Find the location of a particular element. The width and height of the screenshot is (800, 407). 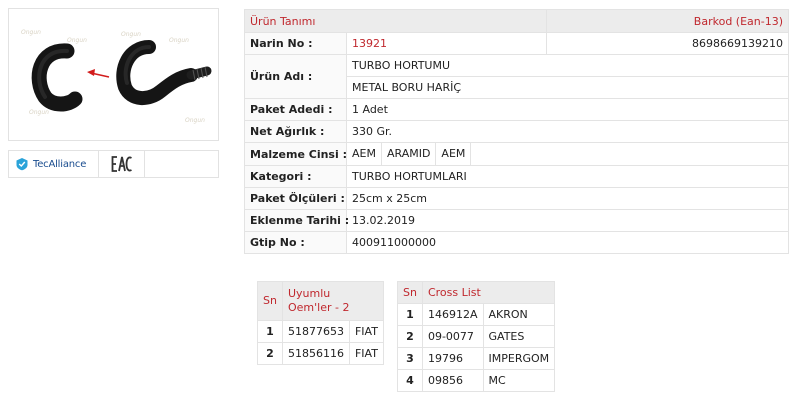

cross-code: 19796 is located at coordinates (452, 358).